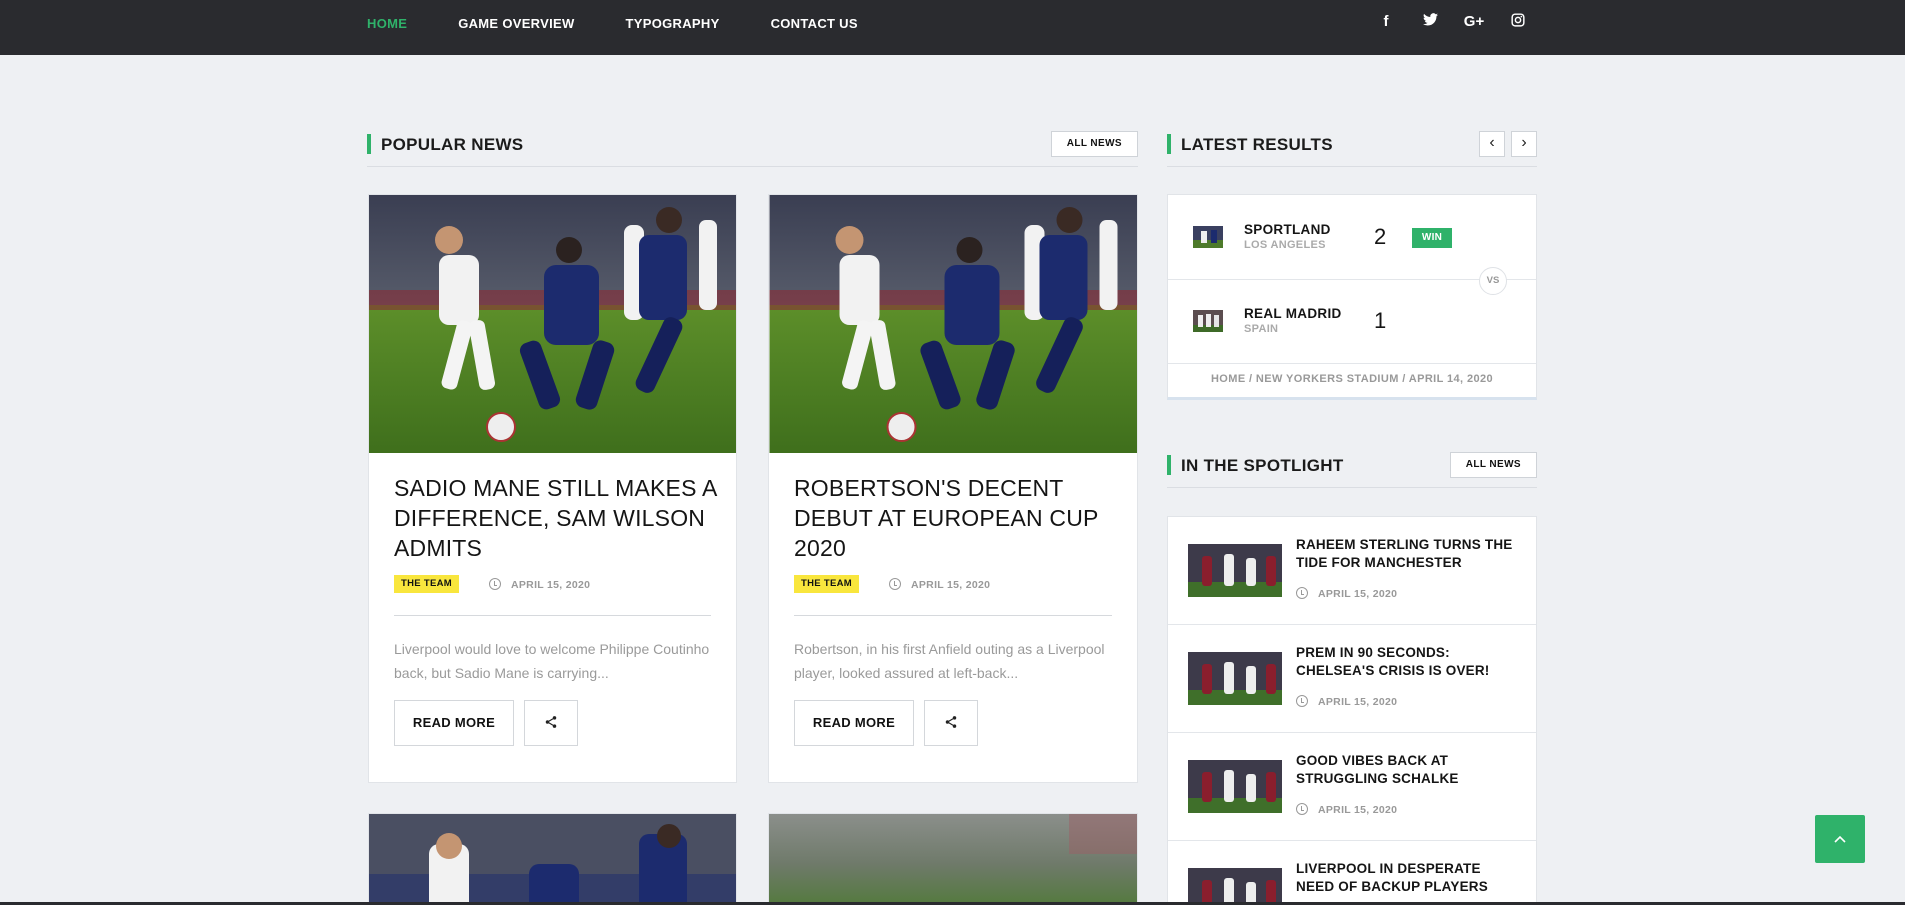 This screenshot has height=905, width=1905. Describe the element at coordinates (1352, 237) in the screenshot. I see `team-row-home: SPORTLAND LOS ANGELES 2 WIN` at that location.